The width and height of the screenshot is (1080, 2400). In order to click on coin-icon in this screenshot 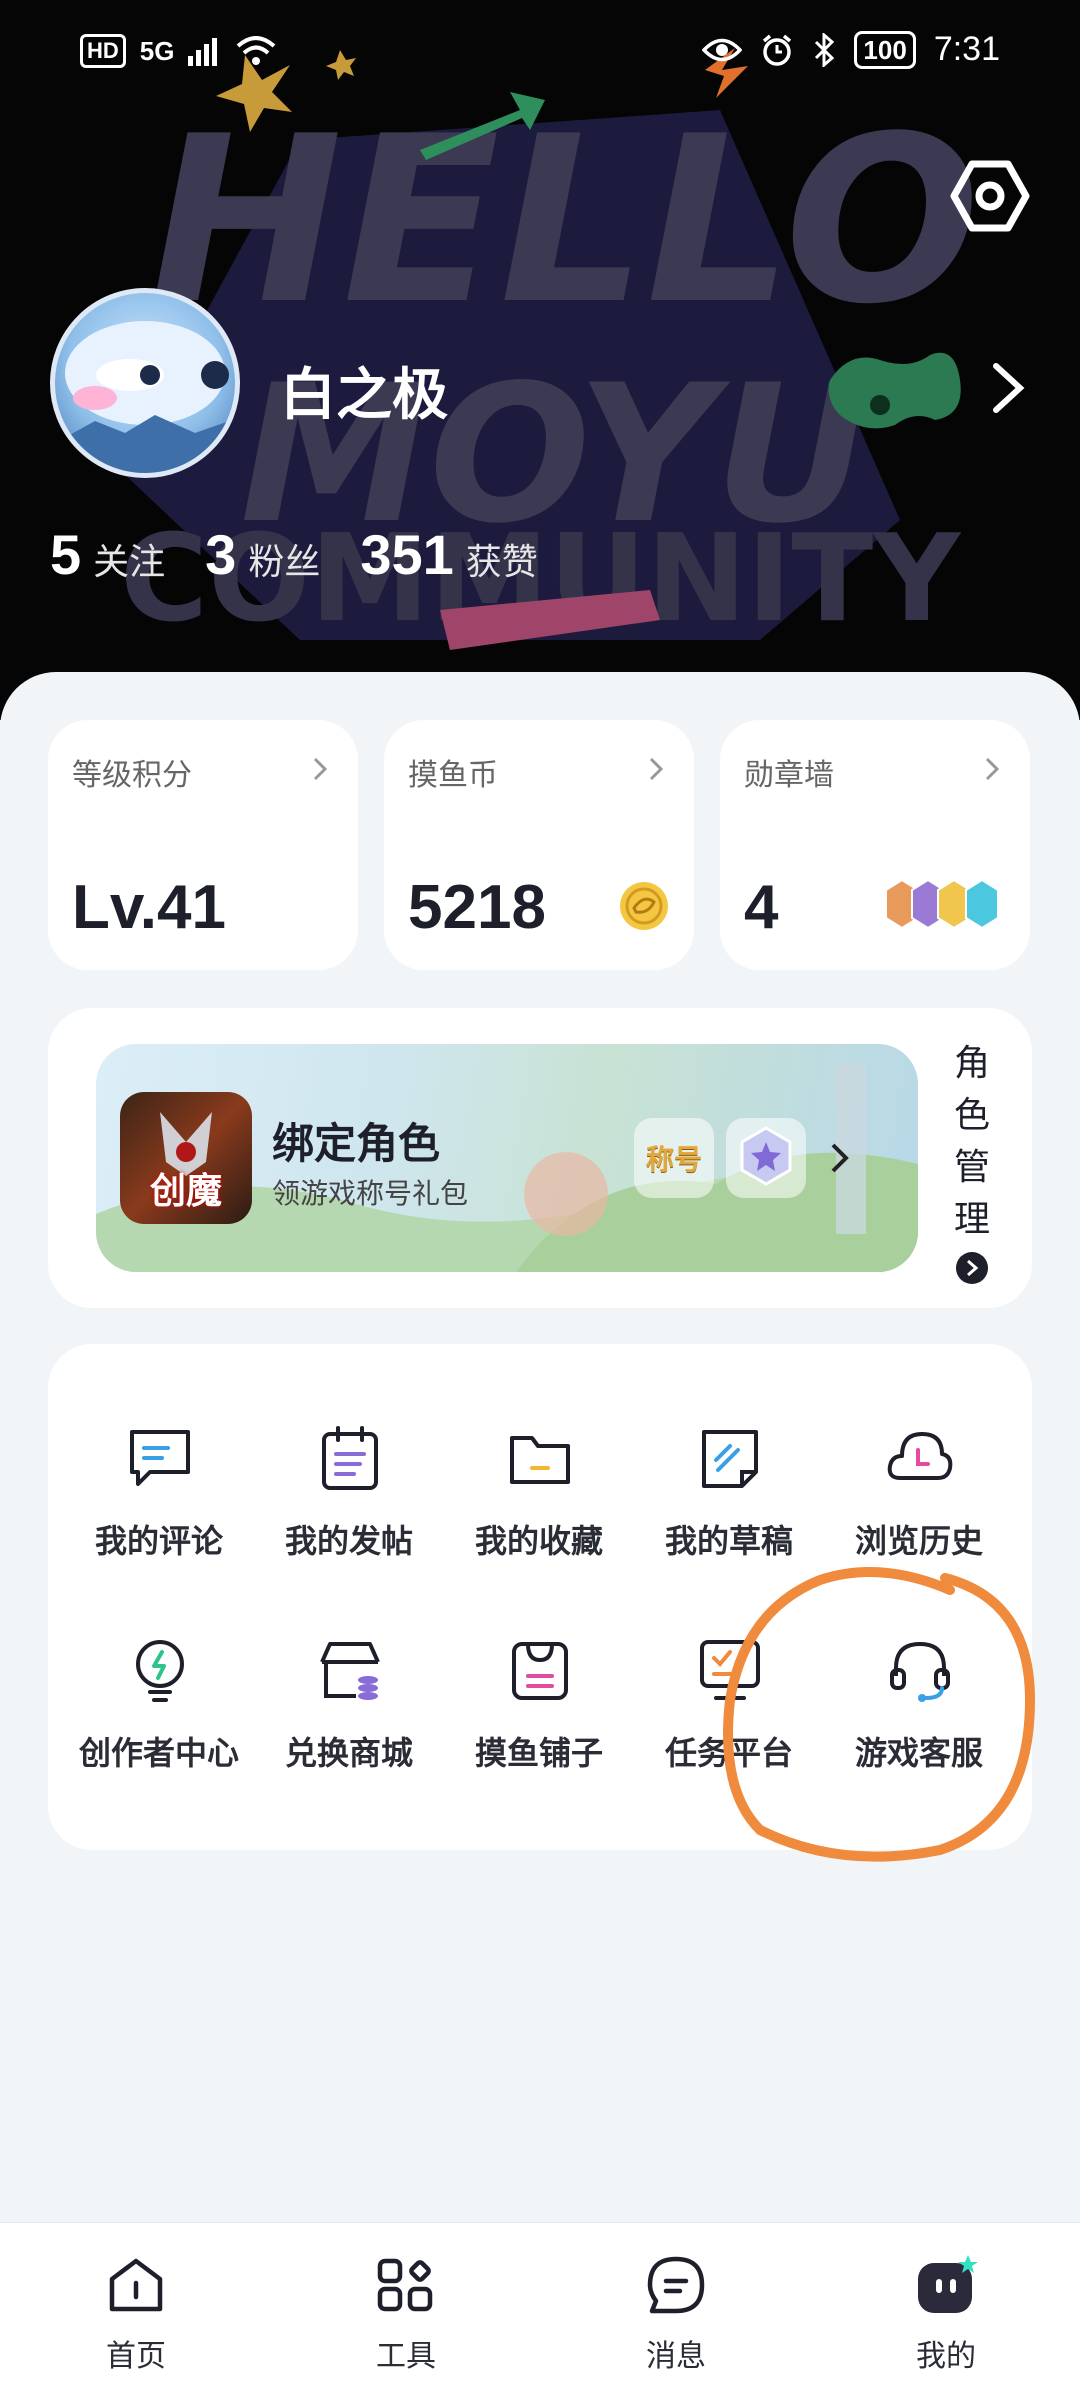, I will do `click(644, 906)`.